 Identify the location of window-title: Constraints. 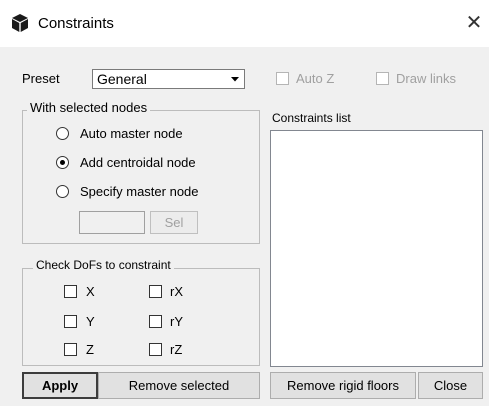
(76, 23).